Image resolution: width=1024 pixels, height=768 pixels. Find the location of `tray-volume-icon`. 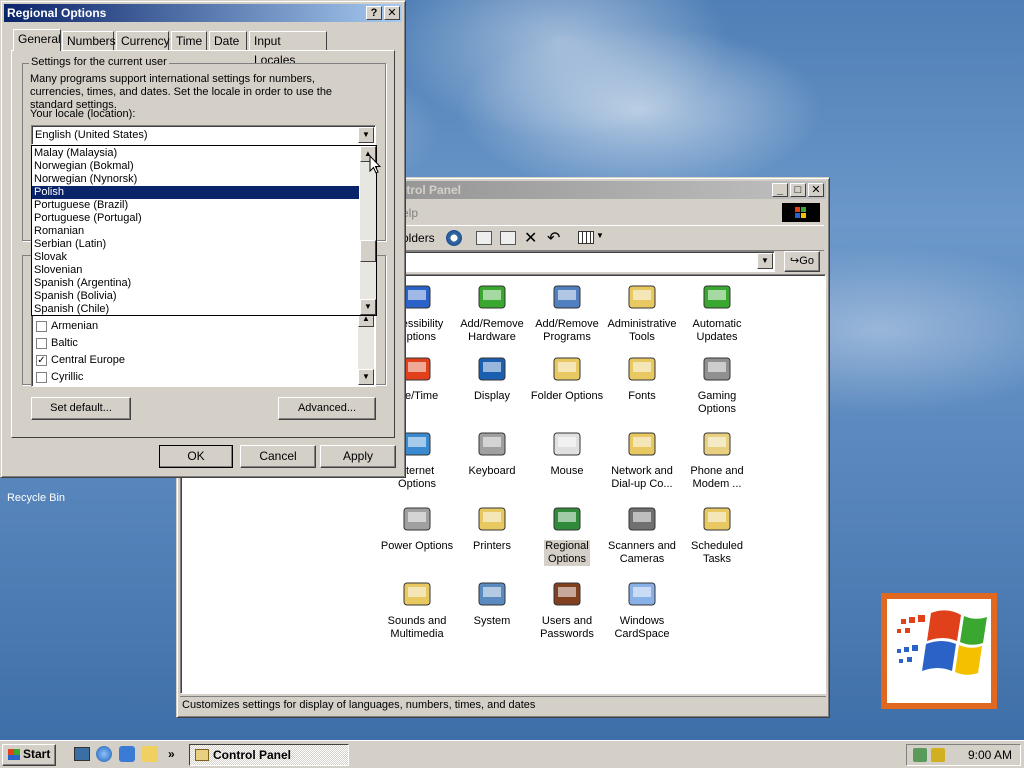

tray-volume-icon is located at coordinates (938, 755).